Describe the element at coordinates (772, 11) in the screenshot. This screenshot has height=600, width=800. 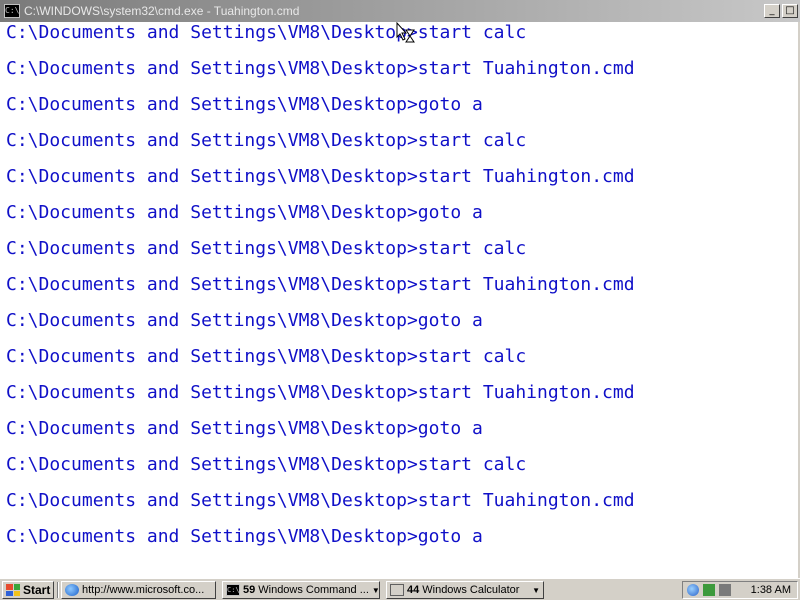
I see `minimize-button: _` at that location.